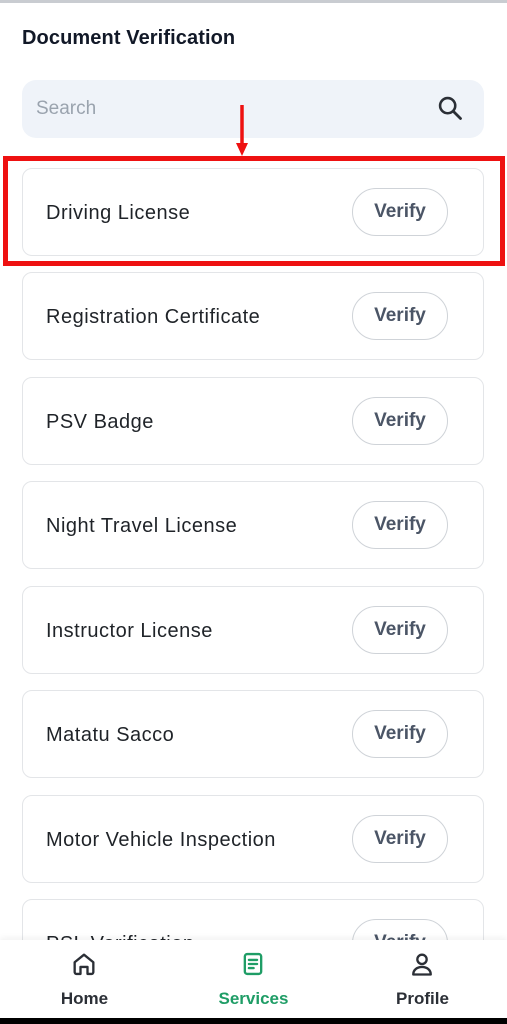 This screenshot has width=507, height=1024. Describe the element at coordinates (129, 631) in the screenshot. I see `document-label: Instructor License` at that location.